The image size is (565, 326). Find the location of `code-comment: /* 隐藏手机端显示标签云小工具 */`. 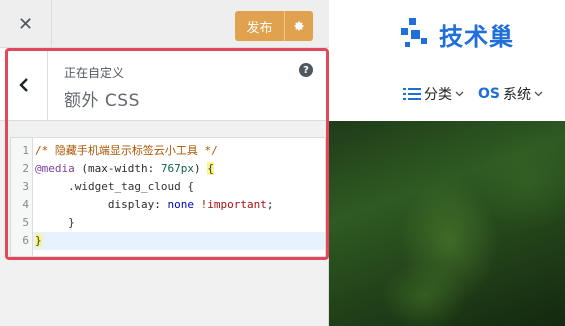

code-comment: /* 隐藏手机端显示标签云小工具 */ is located at coordinates (126, 150).